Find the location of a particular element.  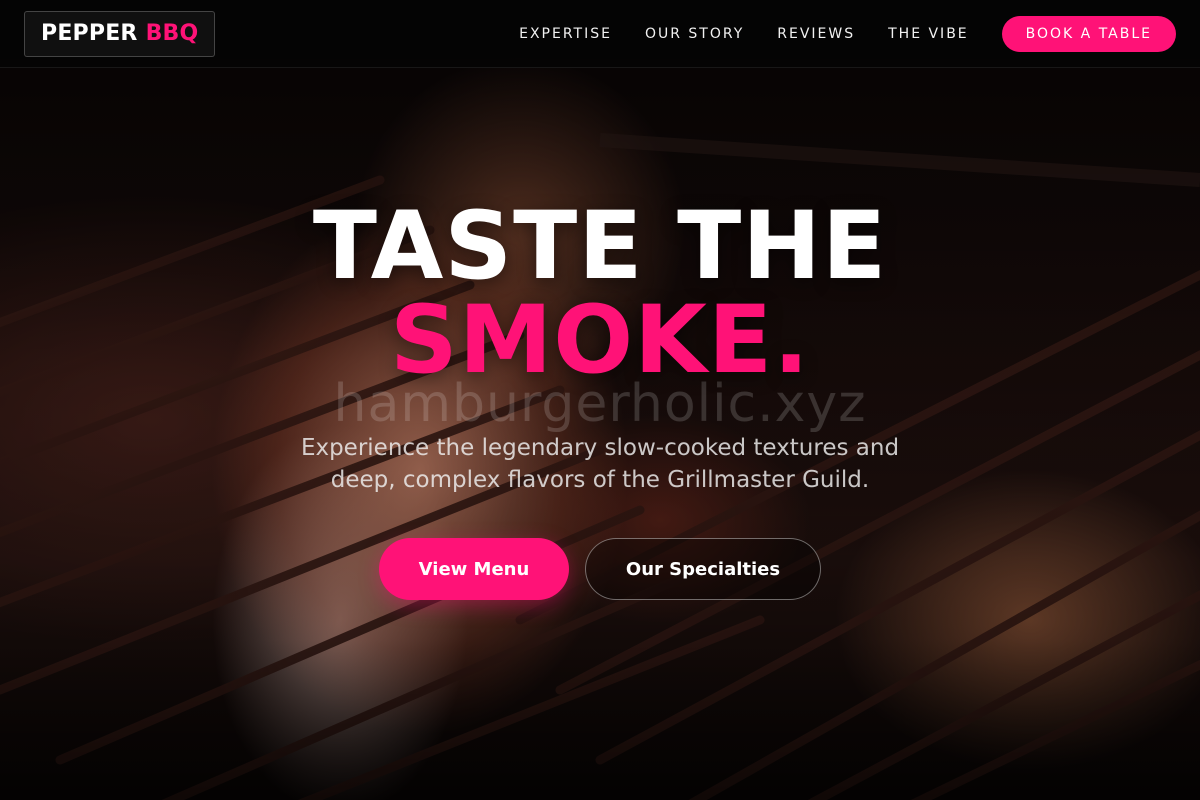

brand-name-pink: BBQ is located at coordinates (172, 33).